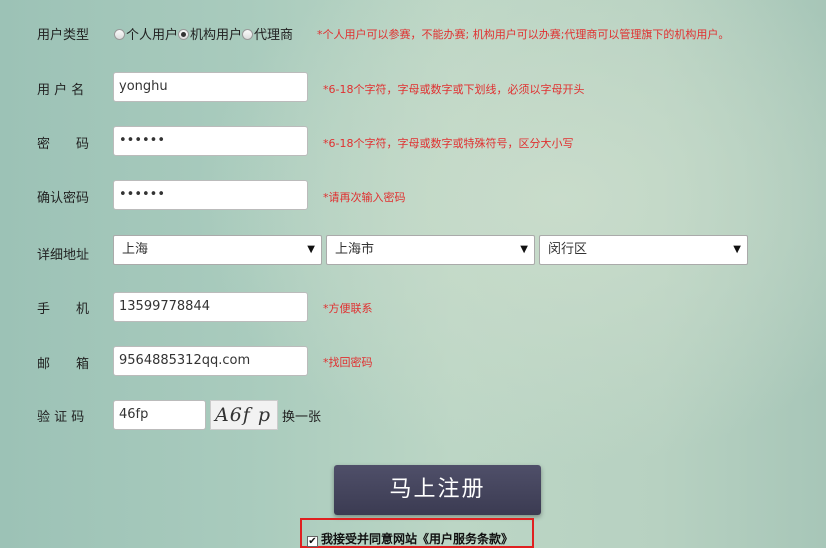  What do you see at coordinates (210, 361) in the screenshot?
I see `email-input: 9564885312qq.com` at bounding box center [210, 361].